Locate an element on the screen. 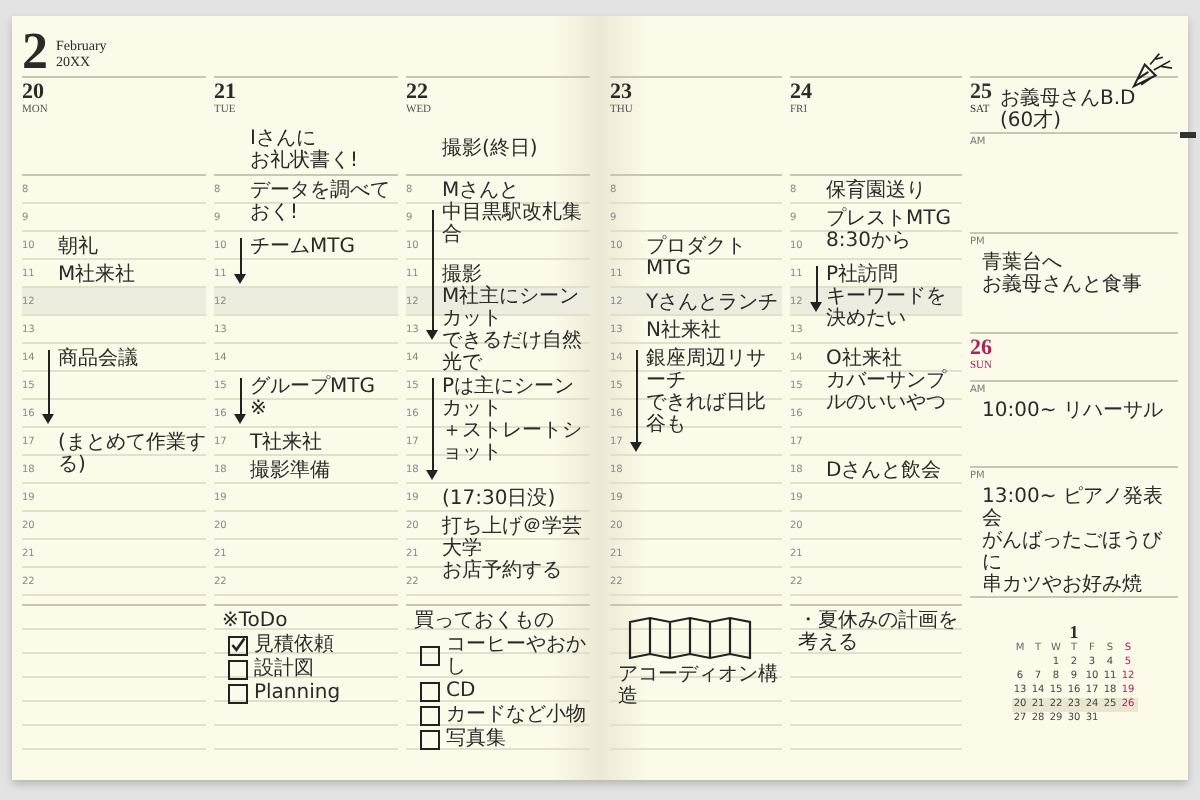  accordion-sketch-drawing is located at coordinates (690, 638).